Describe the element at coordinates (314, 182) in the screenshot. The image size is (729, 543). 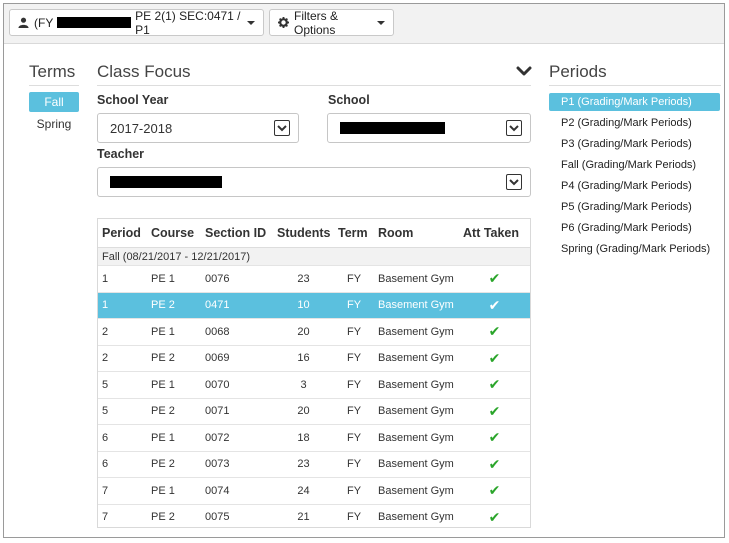
I see `teacher-select` at that location.